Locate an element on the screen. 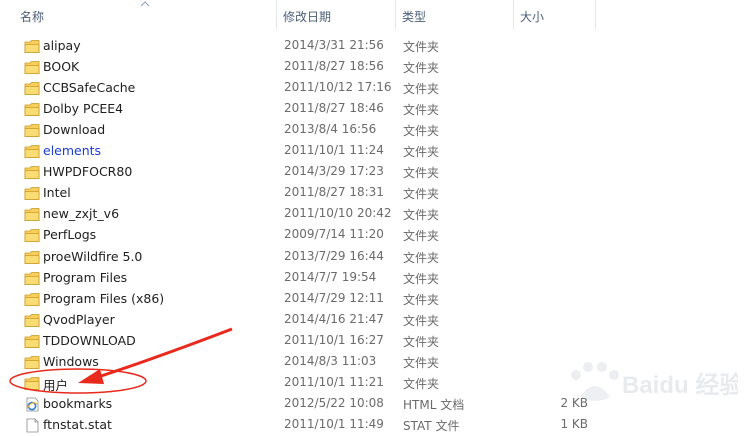 This screenshot has height=436, width=744. file-row: alipay 2014/3/31 21:56 文件夹 is located at coordinates (372, 46).